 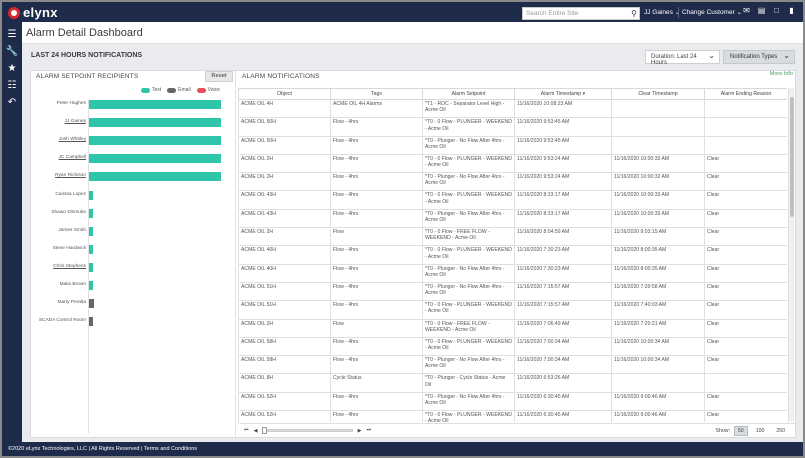 I want to click on chart-legend: Text Email Voice, so click(x=180, y=90).